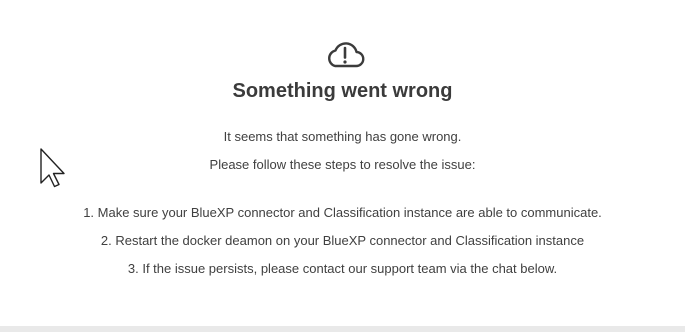 The image size is (685, 332). What do you see at coordinates (346, 55) in the screenshot?
I see `cloud-alert-icon` at bounding box center [346, 55].